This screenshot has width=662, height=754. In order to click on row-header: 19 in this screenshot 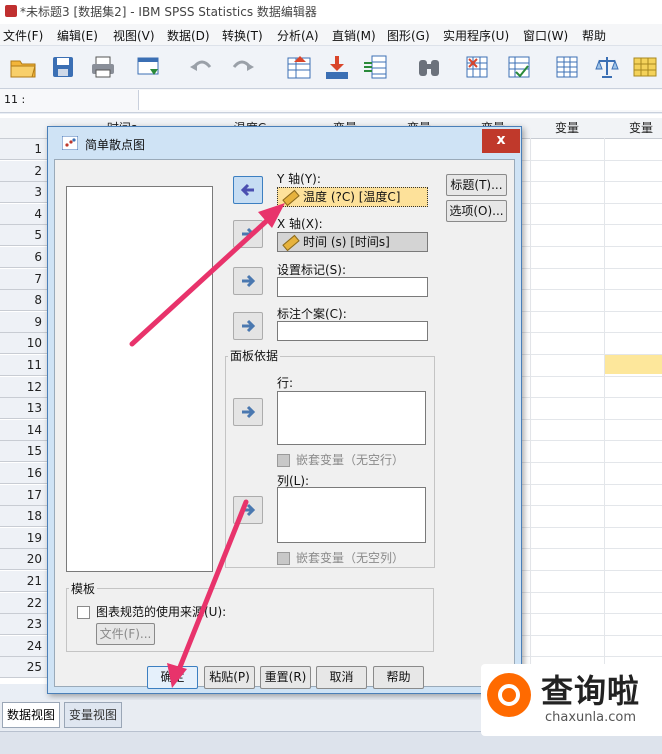, I will do `click(26, 538)`.